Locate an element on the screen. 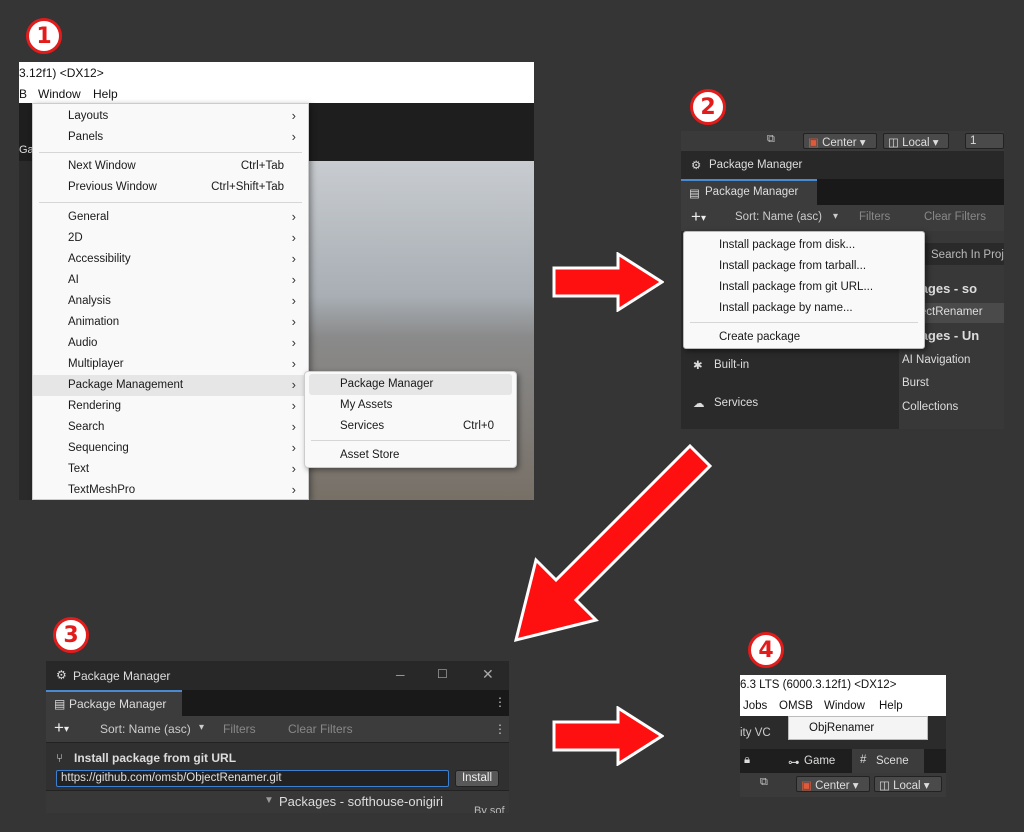 Image resolution: width=1024 pixels, height=832 pixels. menu-item-accessibility: Accessibility › is located at coordinates (170, 259).